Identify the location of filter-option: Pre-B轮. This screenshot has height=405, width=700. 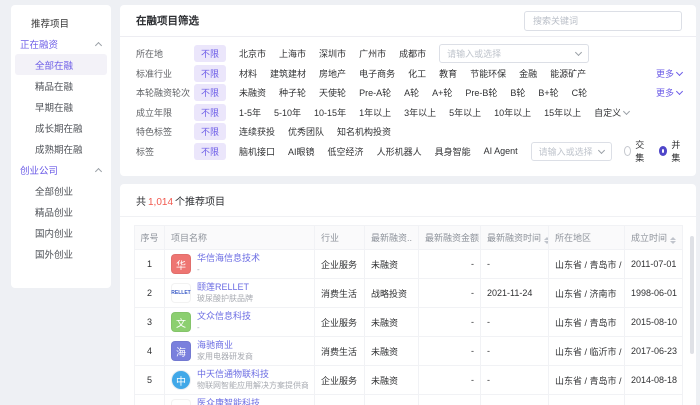
(481, 92).